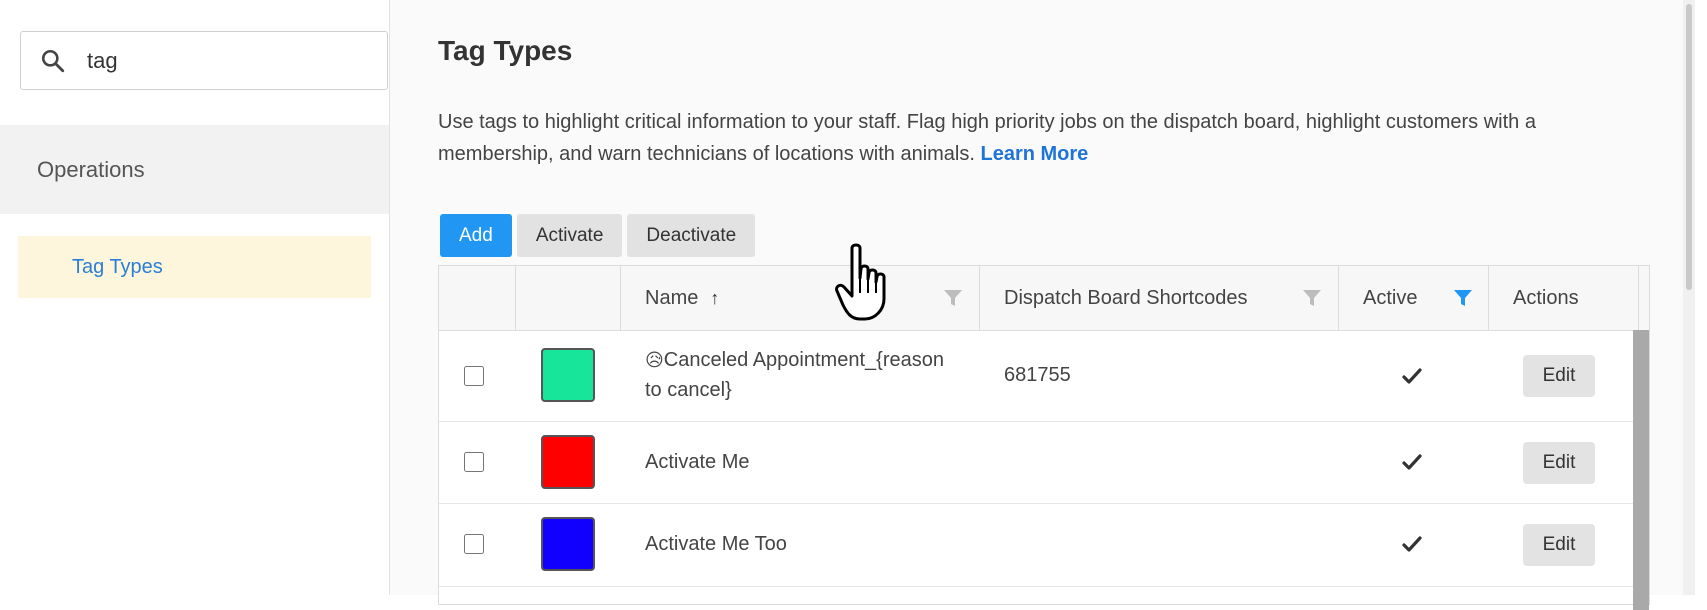 This screenshot has height=610, width=1707. Describe the element at coordinates (569, 235) in the screenshot. I see `activate-button: Activate` at that location.